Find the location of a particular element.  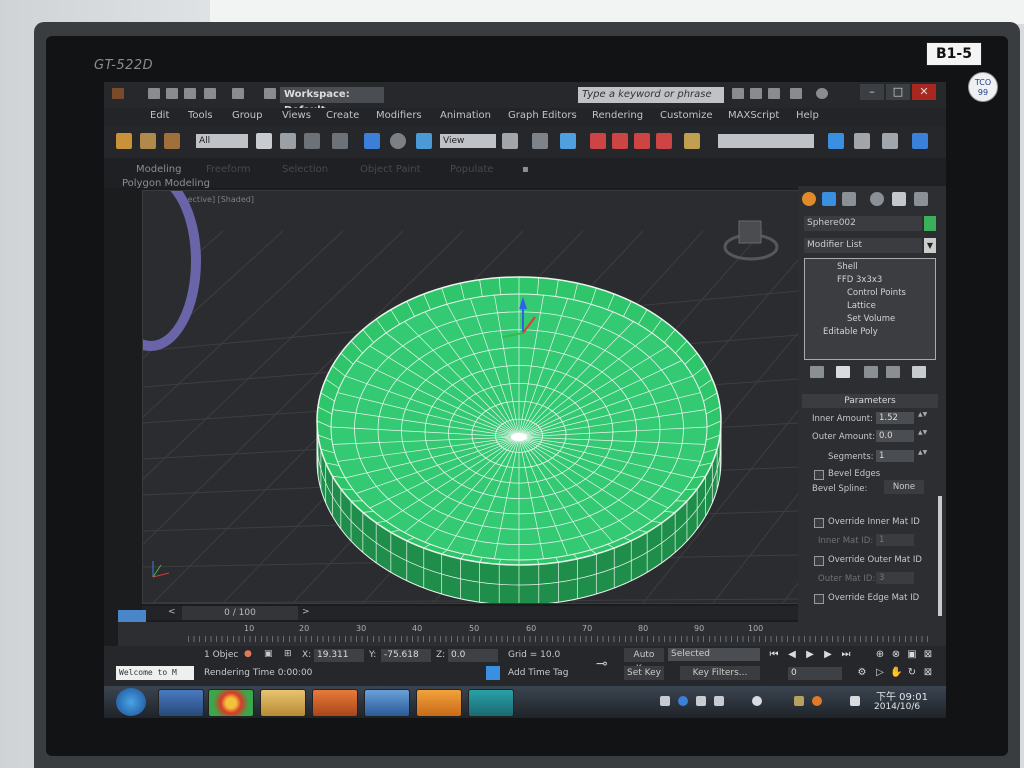

pan-icon: ✋ is located at coordinates (896, 673).